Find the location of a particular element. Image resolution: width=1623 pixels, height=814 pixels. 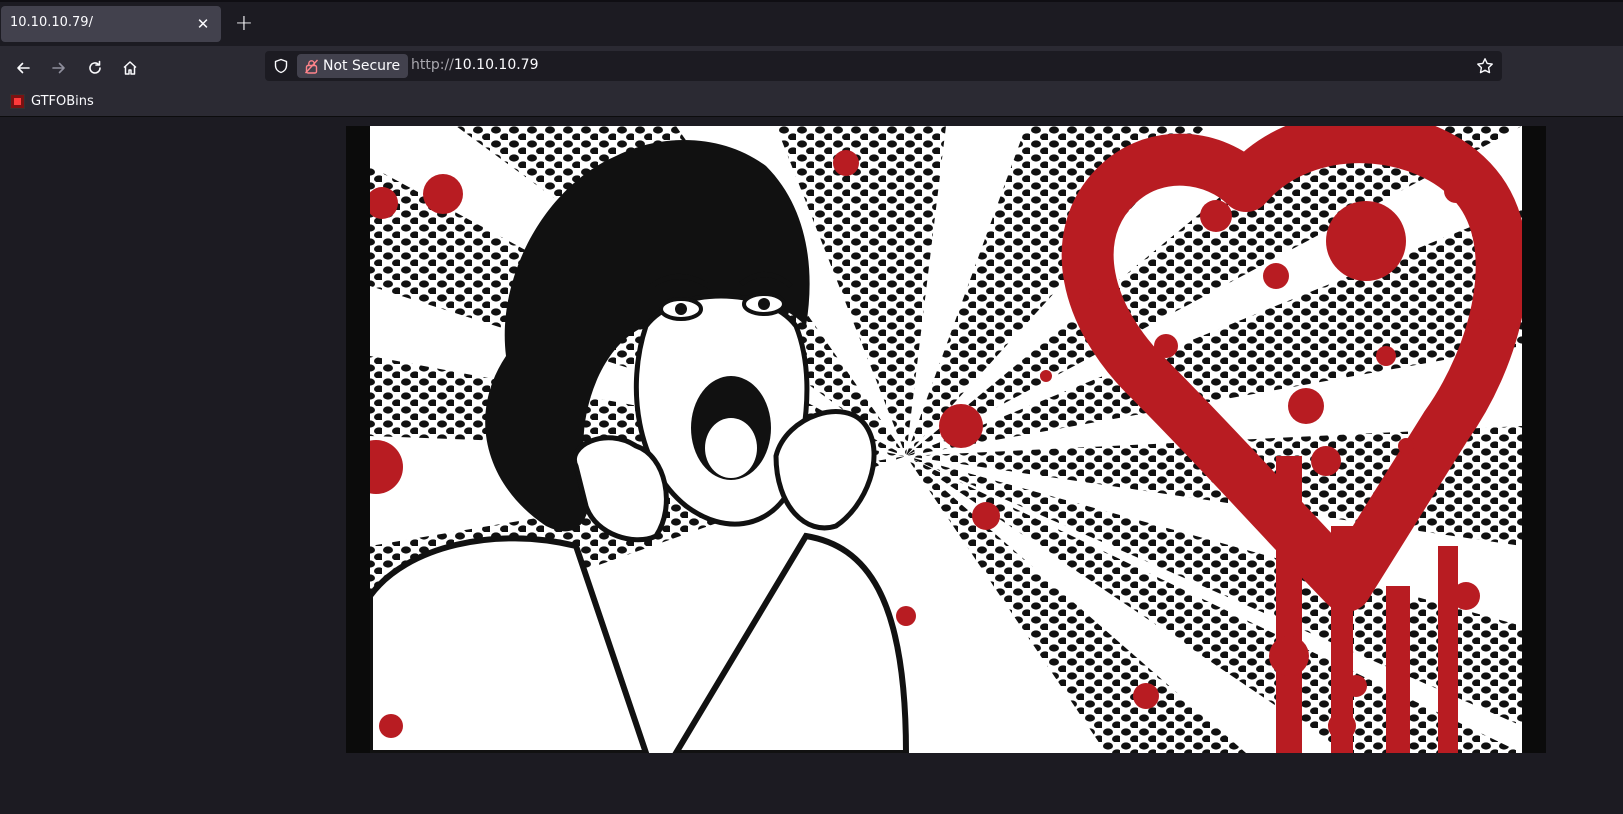

reload-icon is located at coordinates (95, 68).